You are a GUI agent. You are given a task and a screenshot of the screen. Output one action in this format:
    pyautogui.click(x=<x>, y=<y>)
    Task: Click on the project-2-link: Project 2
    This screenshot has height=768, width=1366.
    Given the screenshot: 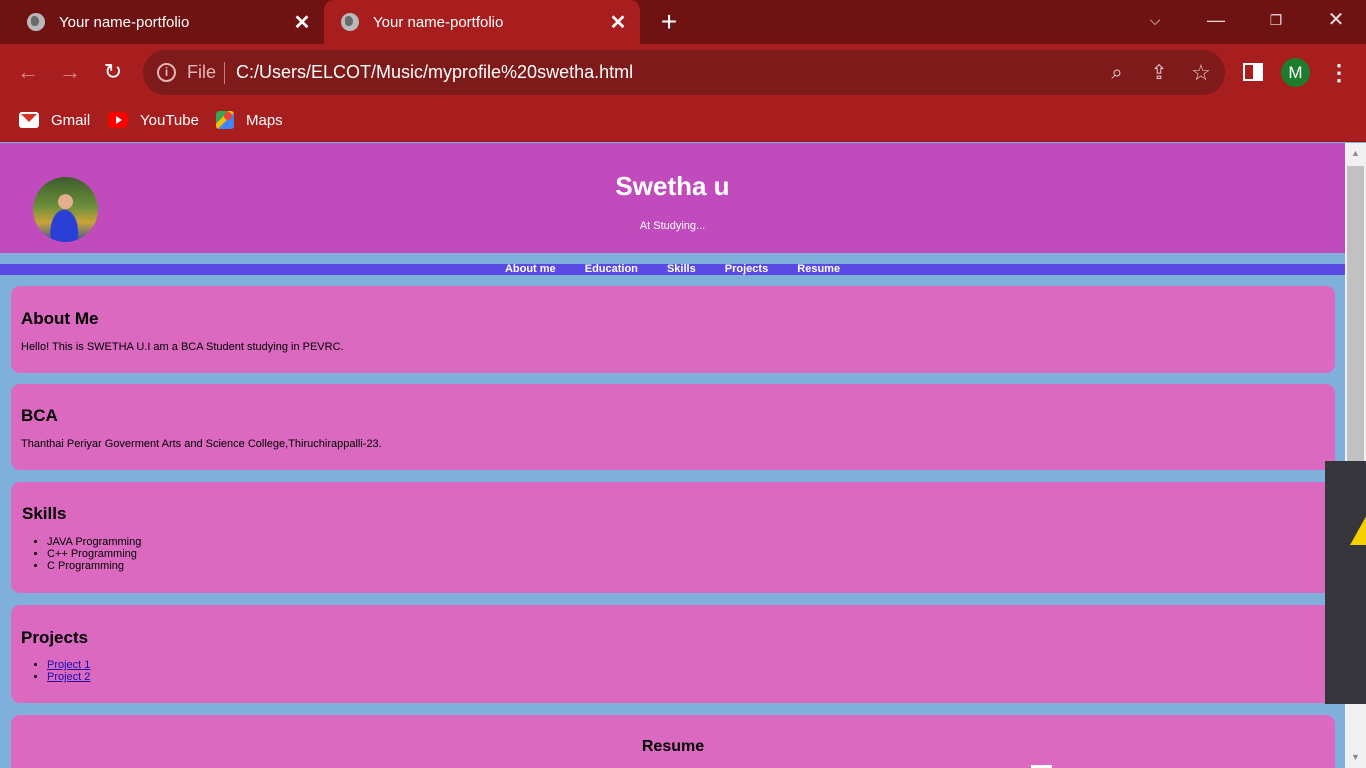 What is the action you would take?
    pyautogui.click(x=68, y=677)
    